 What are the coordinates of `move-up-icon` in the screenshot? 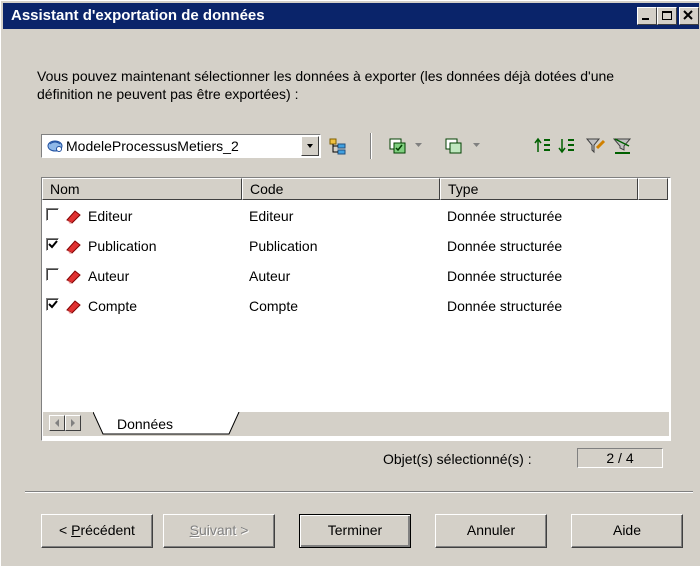 It's located at (542, 144).